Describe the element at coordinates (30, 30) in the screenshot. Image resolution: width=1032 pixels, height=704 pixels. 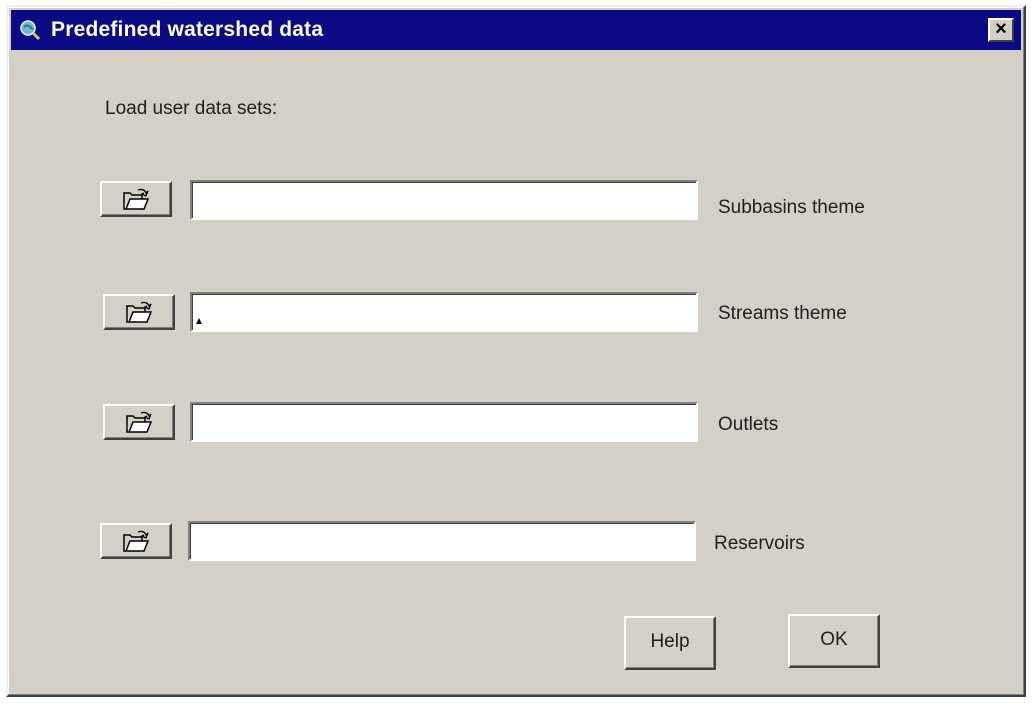
I see `globe-magnifier-icon` at that location.